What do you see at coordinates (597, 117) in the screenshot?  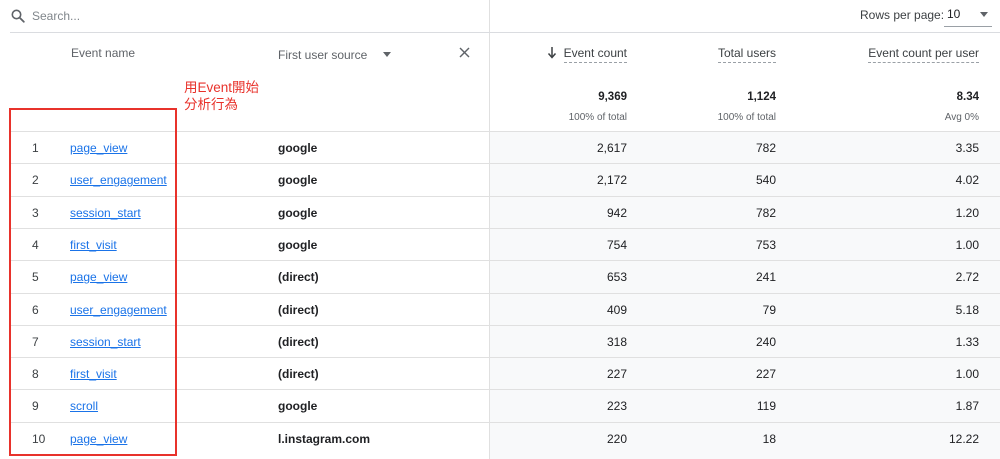 I see `total-event-count-percent: 100% of total` at bounding box center [597, 117].